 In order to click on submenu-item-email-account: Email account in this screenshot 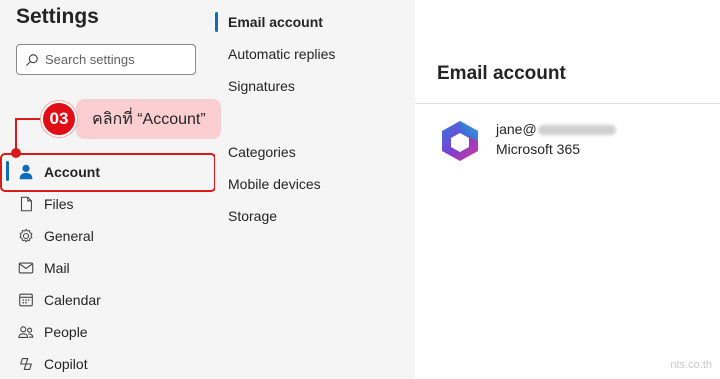, I will do `click(275, 22)`.